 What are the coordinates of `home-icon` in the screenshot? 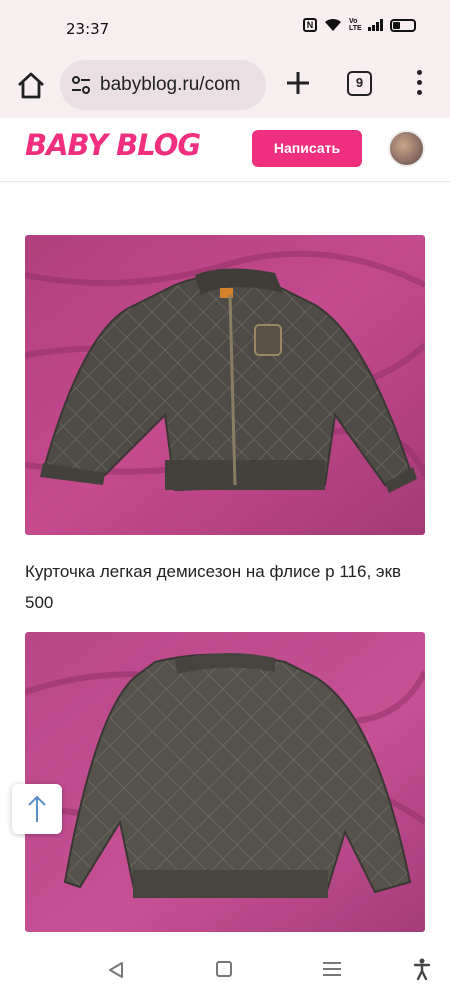 It's located at (31, 85).